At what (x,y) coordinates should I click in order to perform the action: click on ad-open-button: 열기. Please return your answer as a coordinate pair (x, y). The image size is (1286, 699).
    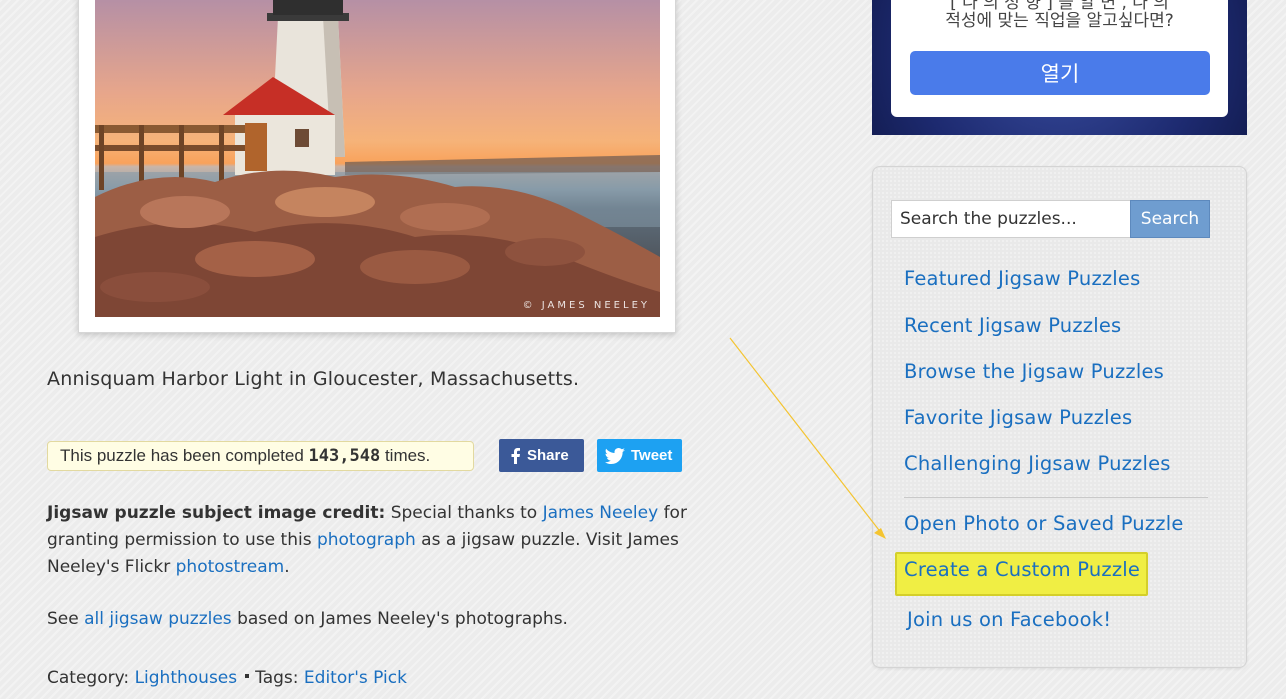
    Looking at the image, I should click on (1060, 73).